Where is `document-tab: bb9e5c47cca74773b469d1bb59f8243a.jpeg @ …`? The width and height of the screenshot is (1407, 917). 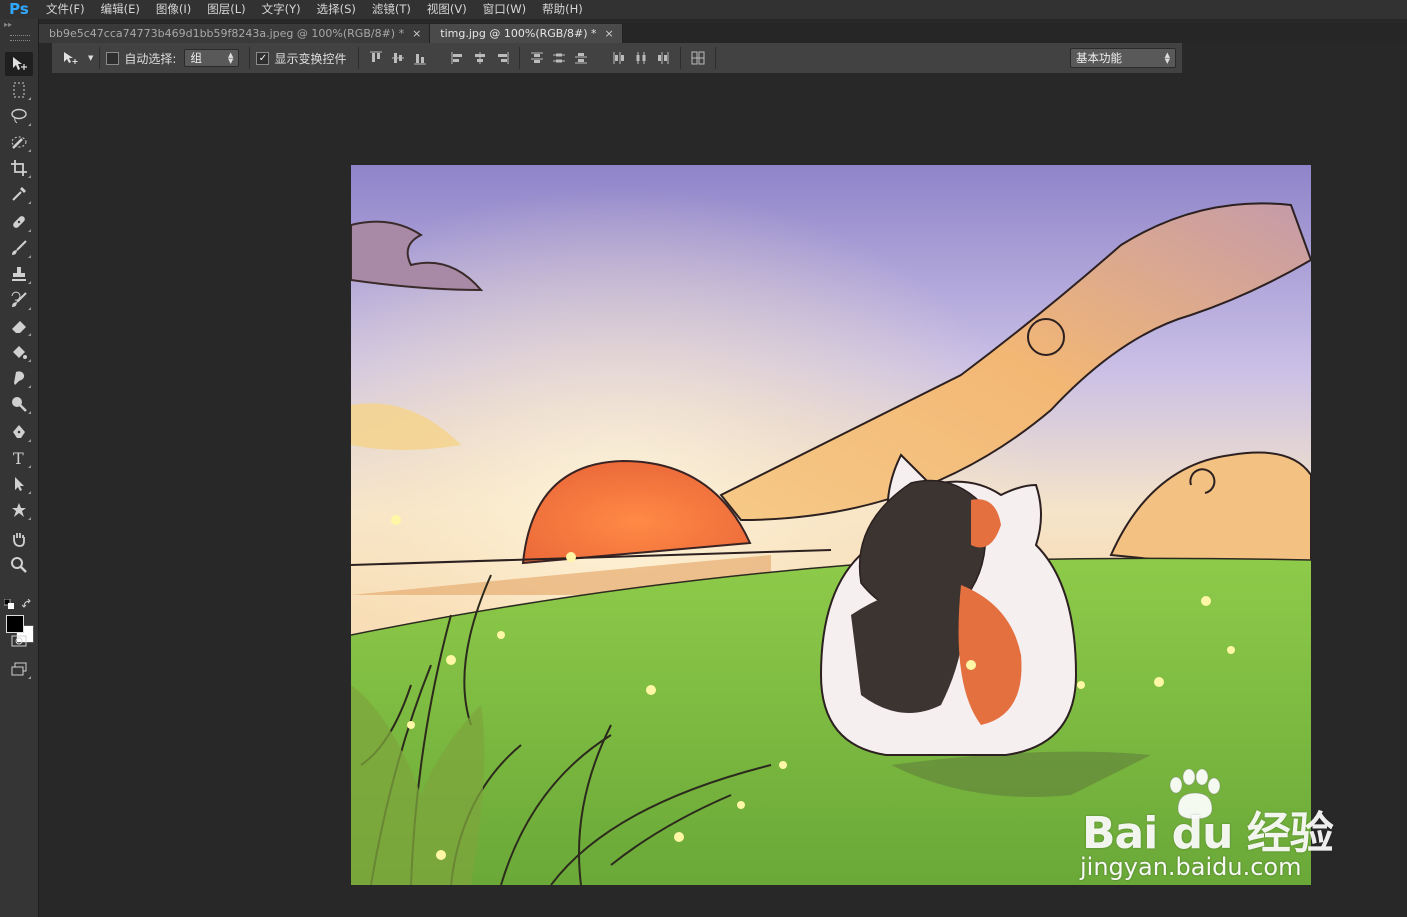
document-tab: bb9e5c47cca74773b469d1bb59f8243a.jpeg @ … is located at coordinates (235, 33).